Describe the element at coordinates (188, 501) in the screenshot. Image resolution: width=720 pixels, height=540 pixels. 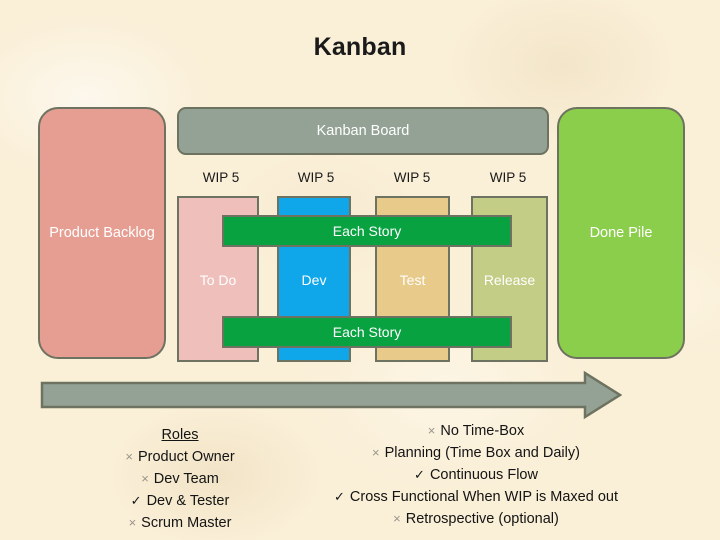
I see `roles-item-2-label: Dev & Tester` at that location.